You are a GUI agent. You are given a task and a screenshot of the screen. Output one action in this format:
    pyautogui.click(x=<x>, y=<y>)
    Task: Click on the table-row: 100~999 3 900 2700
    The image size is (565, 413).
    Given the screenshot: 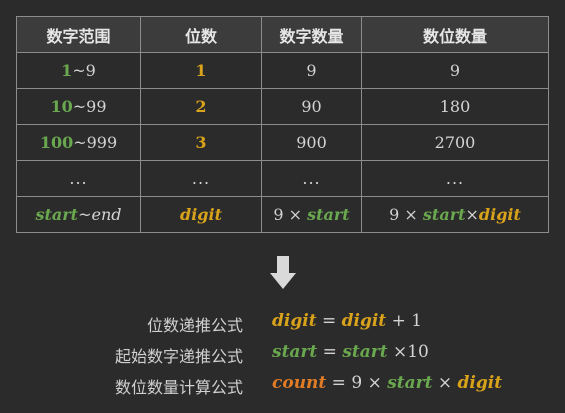 What is the action you would take?
    pyautogui.click(x=282, y=142)
    